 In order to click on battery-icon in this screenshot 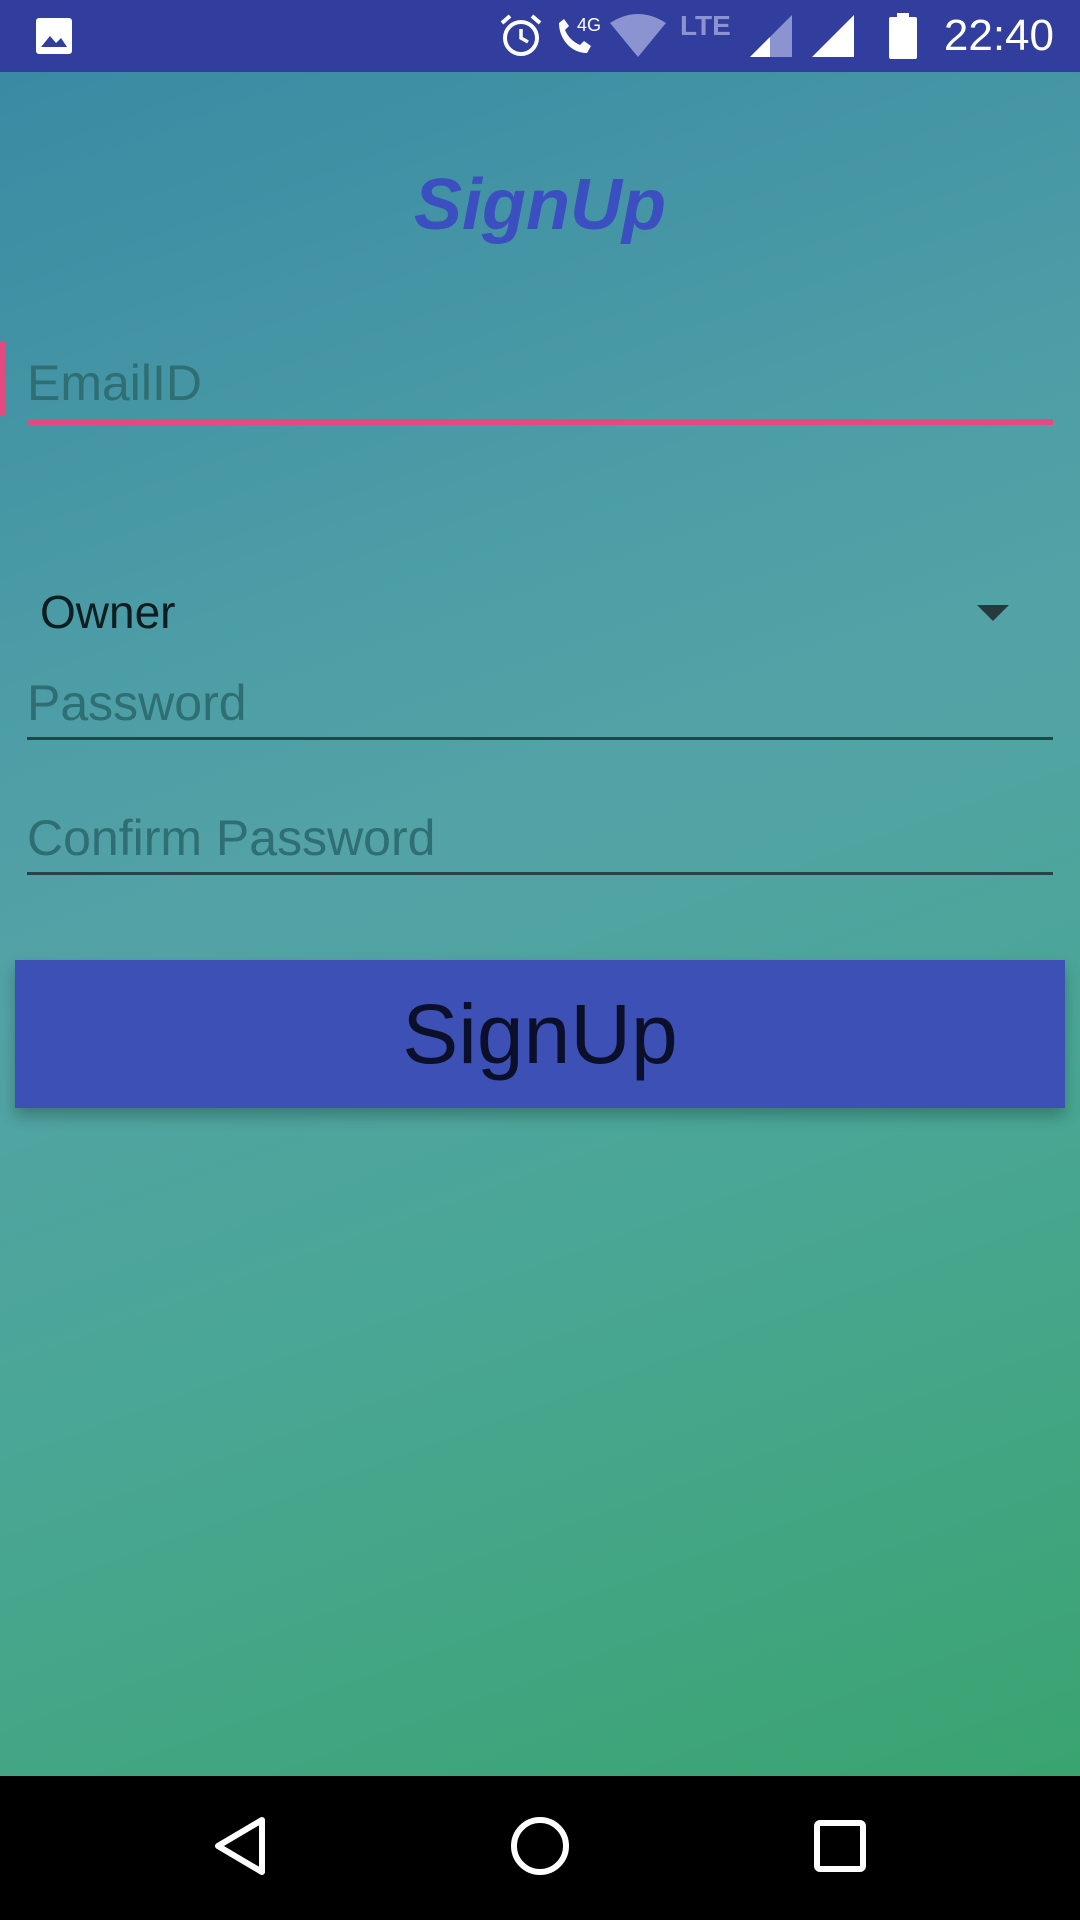, I will do `click(903, 36)`.